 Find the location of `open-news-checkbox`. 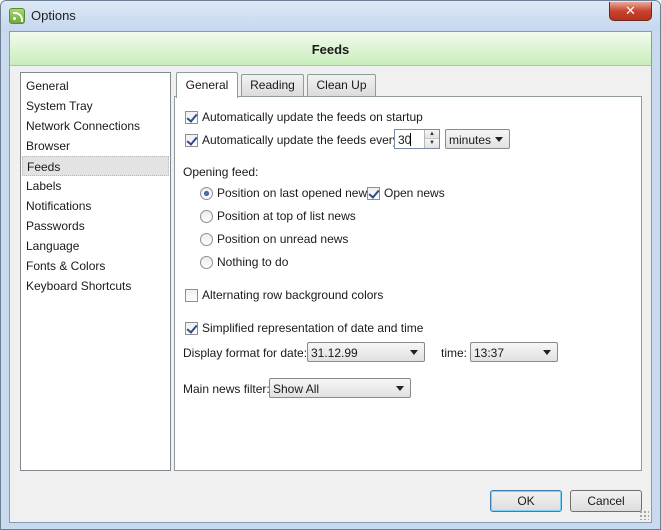

open-news-checkbox is located at coordinates (373, 193).